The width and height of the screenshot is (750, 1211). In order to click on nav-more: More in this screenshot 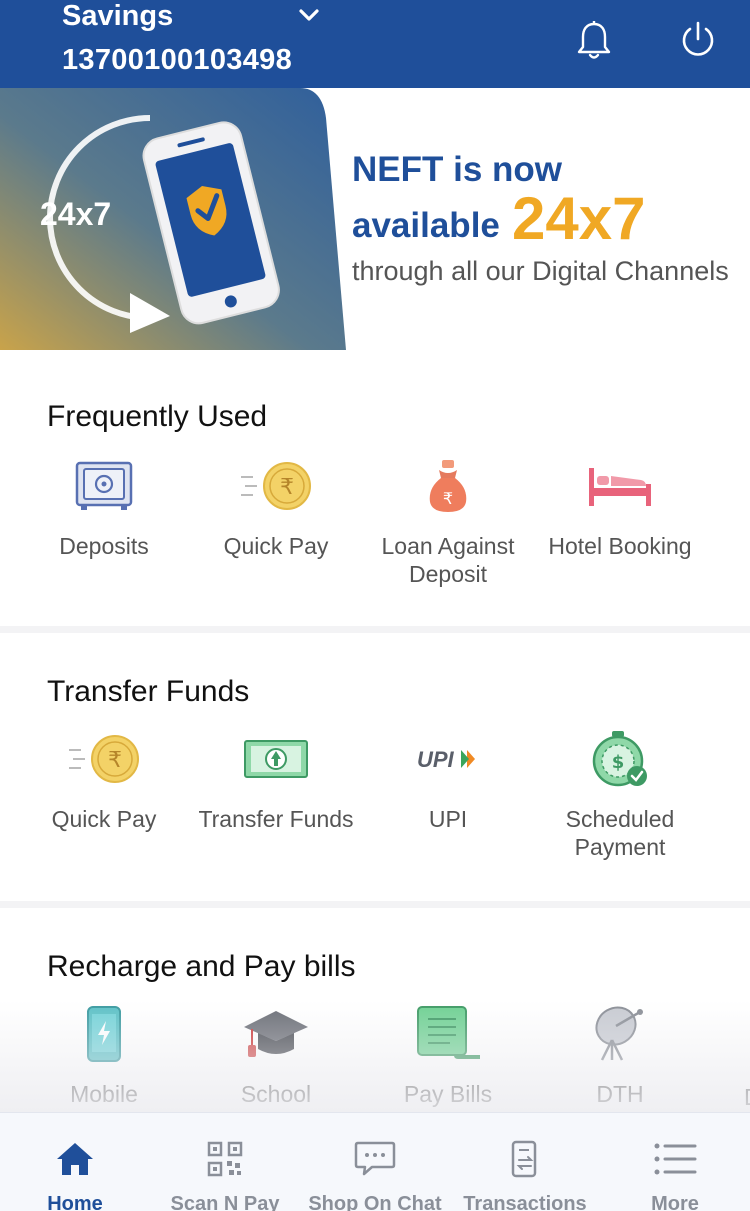, I will do `click(675, 1162)`.